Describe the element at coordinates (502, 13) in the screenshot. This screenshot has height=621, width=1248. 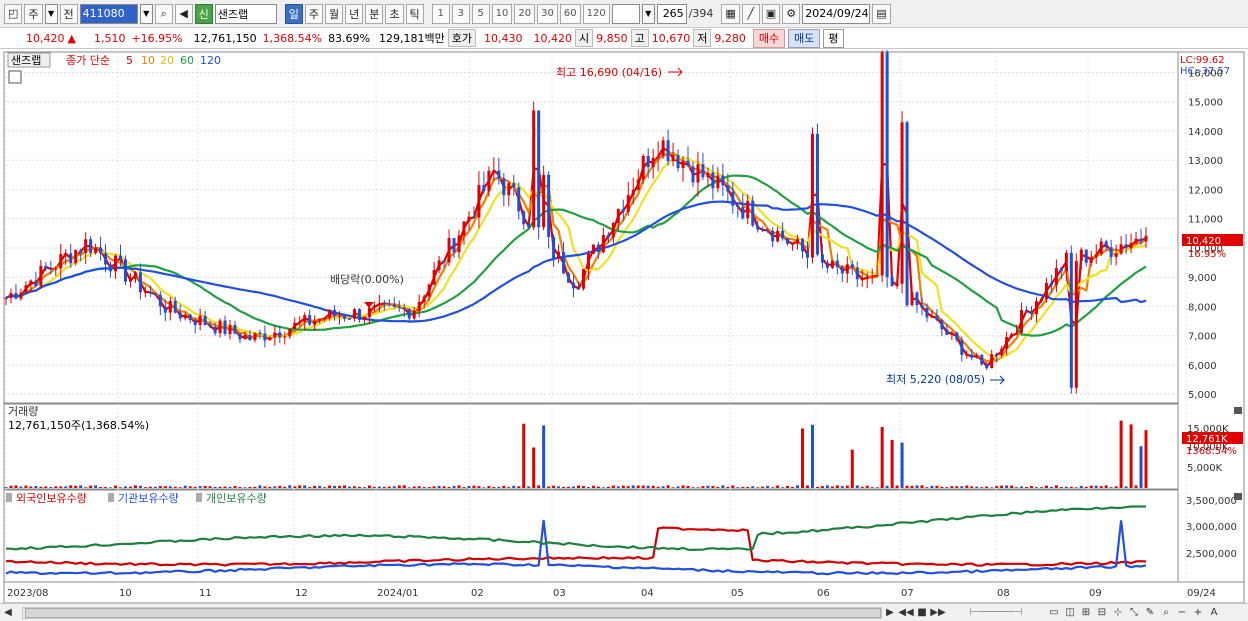
I see `interval-10: 10` at that location.